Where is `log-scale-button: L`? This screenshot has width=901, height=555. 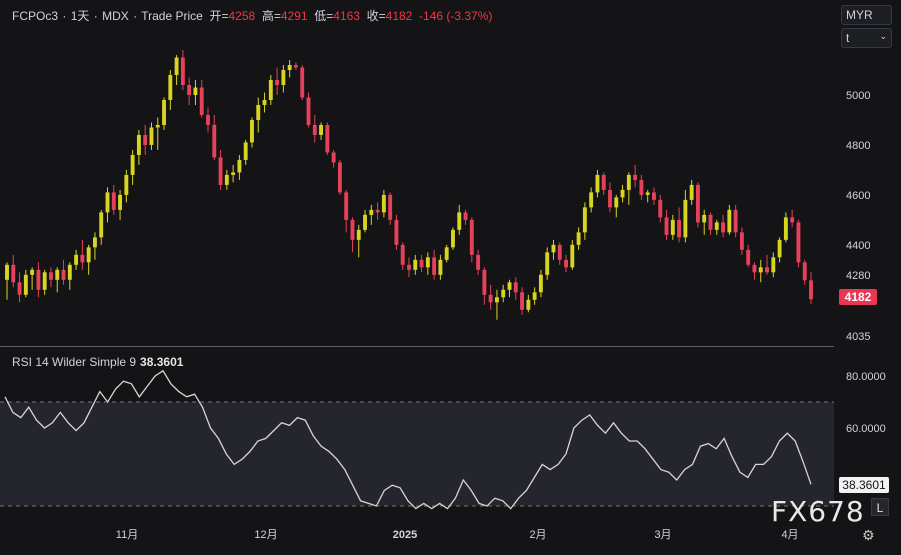 log-scale-button: L is located at coordinates (880, 507).